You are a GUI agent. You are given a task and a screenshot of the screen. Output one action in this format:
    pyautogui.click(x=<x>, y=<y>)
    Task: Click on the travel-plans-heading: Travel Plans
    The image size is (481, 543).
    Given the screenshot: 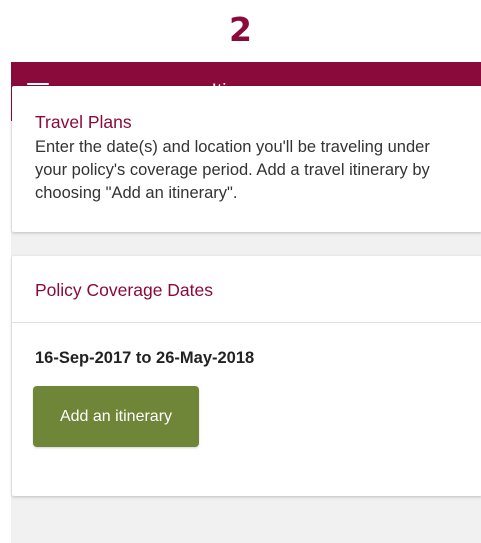 What is the action you would take?
    pyautogui.click(x=83, y=122)
    